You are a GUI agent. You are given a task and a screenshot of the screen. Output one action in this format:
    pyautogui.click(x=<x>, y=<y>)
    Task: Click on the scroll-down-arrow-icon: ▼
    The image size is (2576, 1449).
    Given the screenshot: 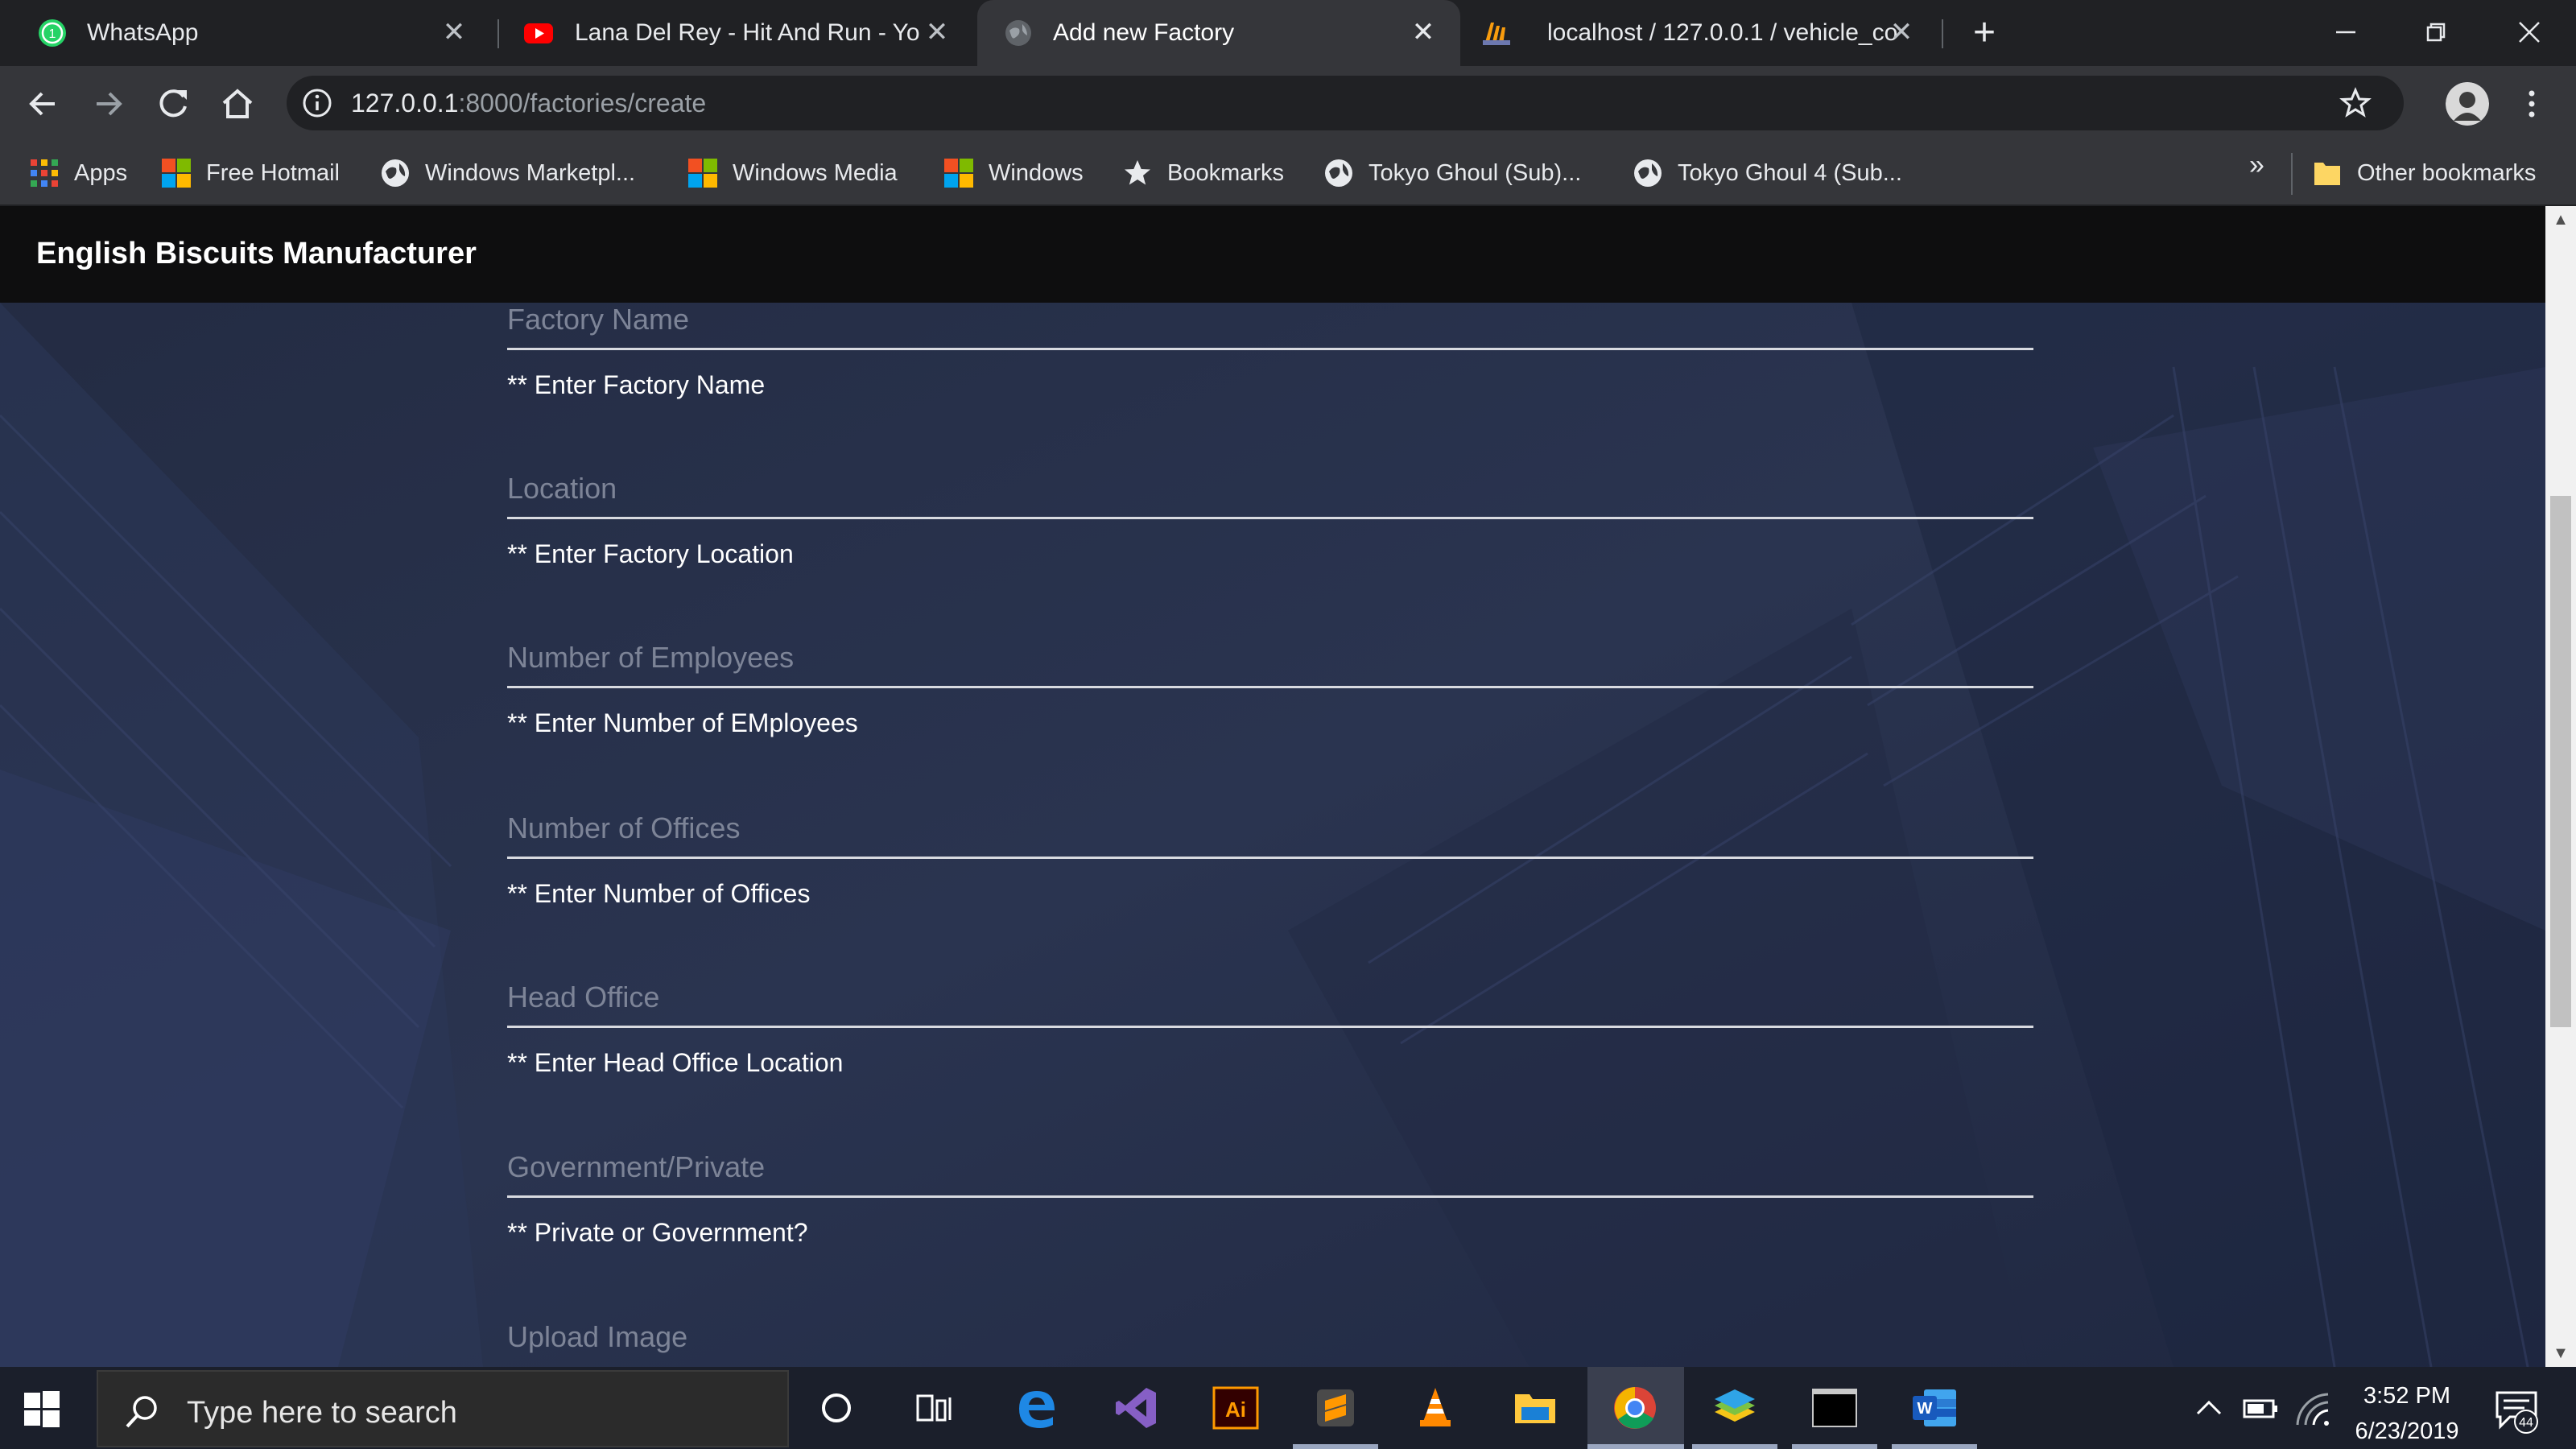 What is the action you would take?
    pyautogui.click(x=2560, y=1353)
    